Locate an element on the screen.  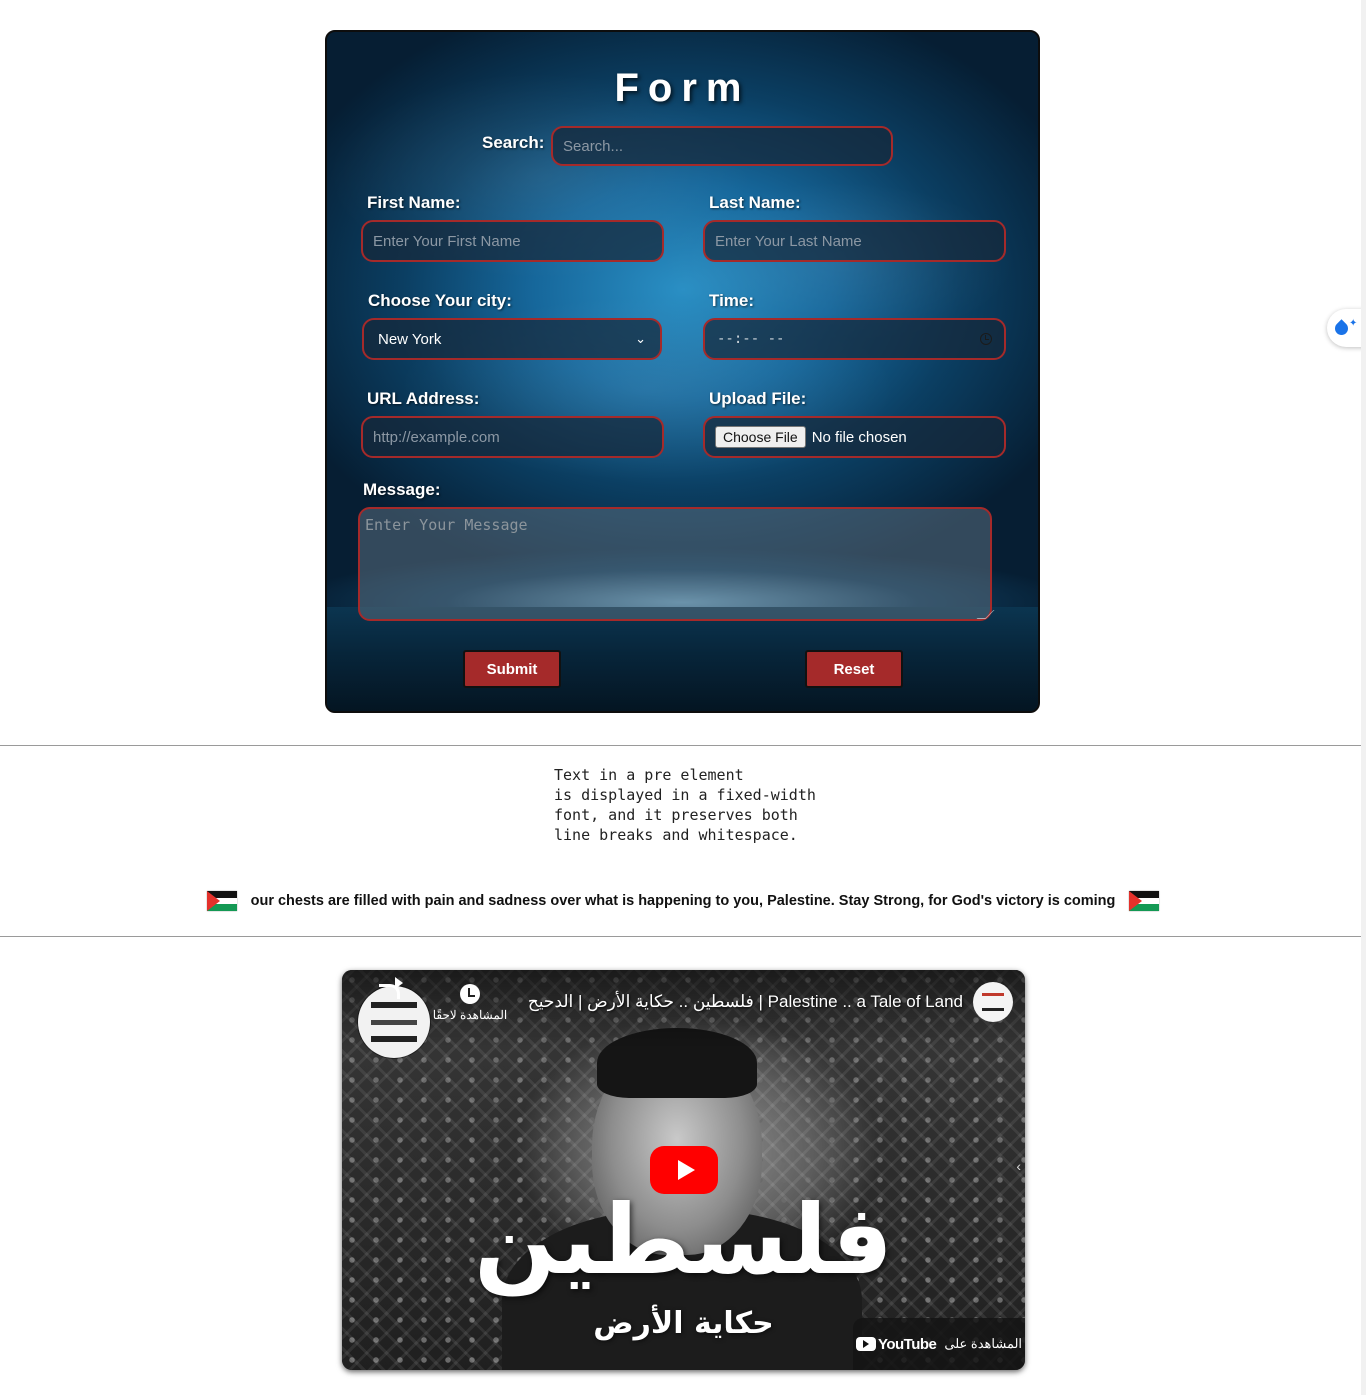
youtube-logo-text: YouTube is located at coordinates (907, 1344).